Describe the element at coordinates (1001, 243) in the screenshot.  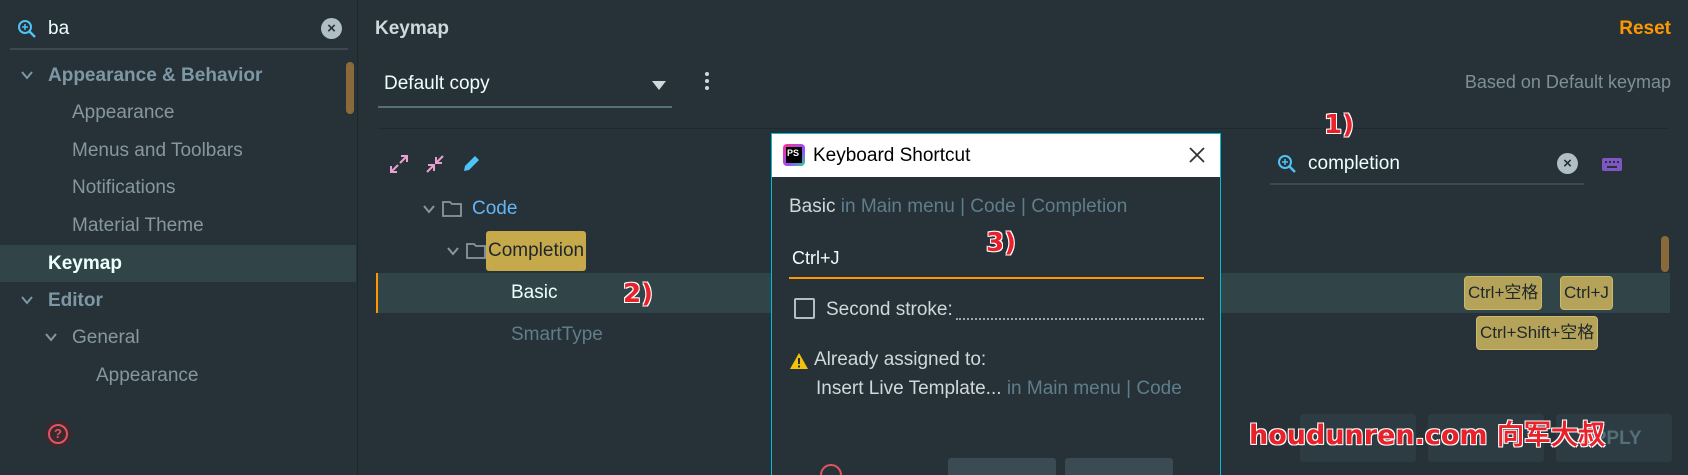
I see `annotation-step-3: 3)` at that location.